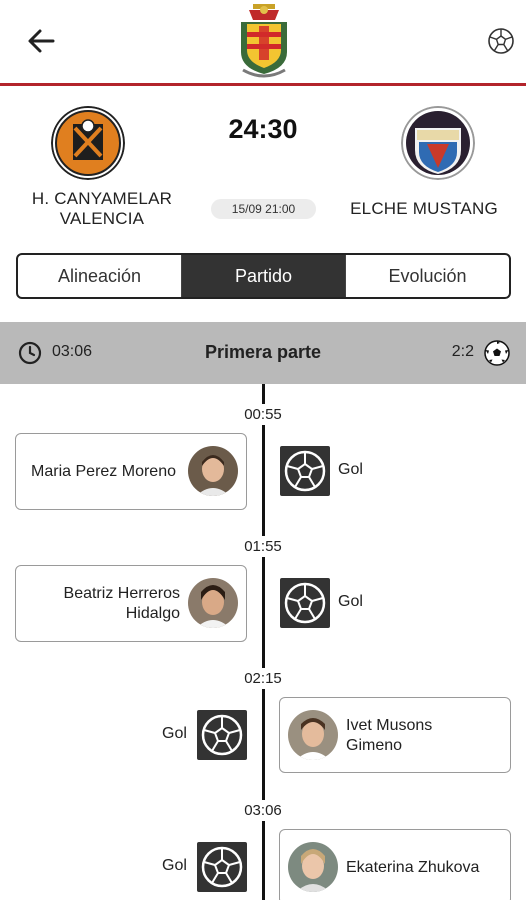  I want to click on timeline-line, so click(263, 642).